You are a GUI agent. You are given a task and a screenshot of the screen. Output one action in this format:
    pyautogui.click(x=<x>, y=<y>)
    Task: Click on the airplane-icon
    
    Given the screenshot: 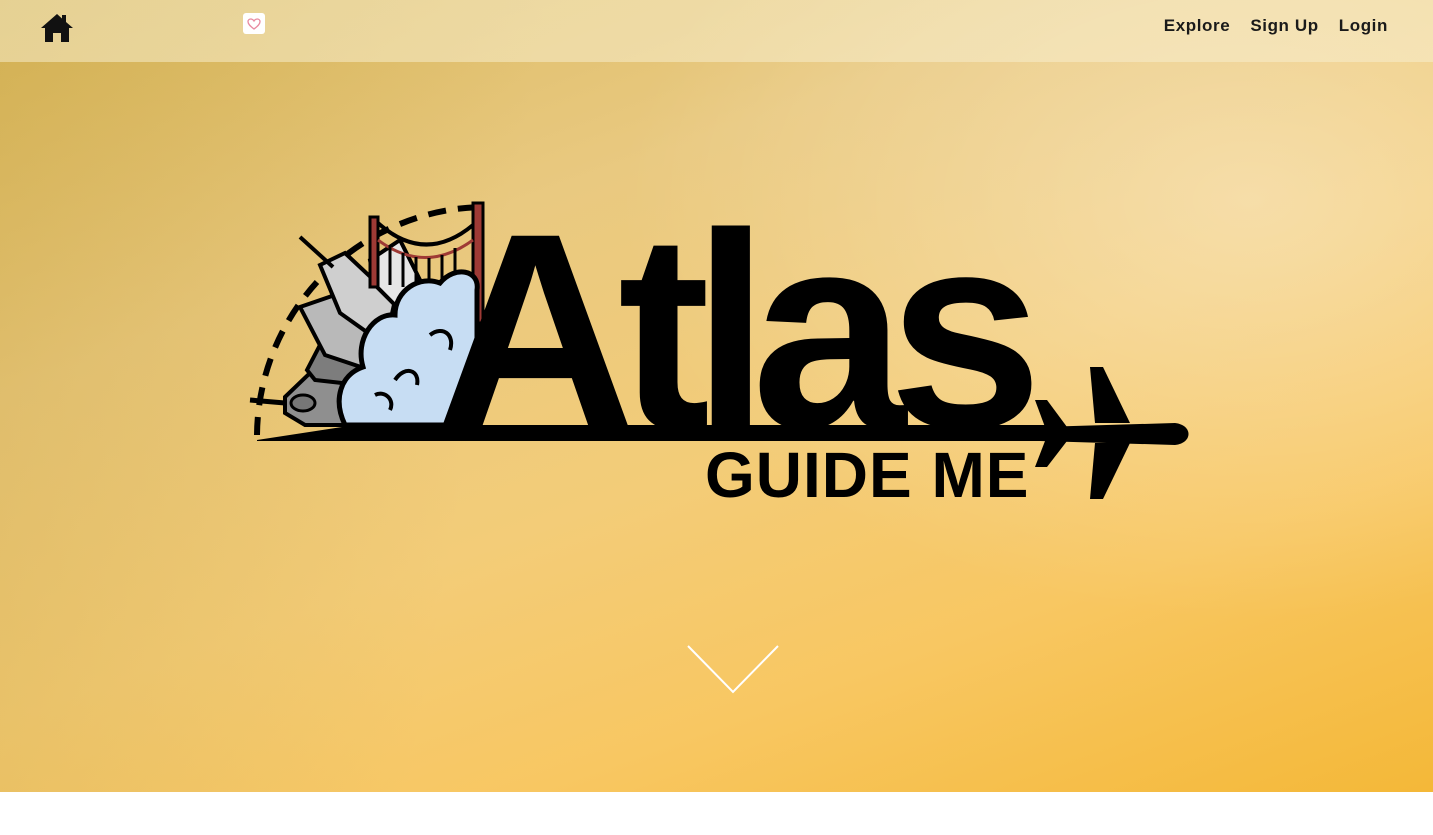 What is the action you would take?
    pyautogui.click(x=1112, y=433)
    